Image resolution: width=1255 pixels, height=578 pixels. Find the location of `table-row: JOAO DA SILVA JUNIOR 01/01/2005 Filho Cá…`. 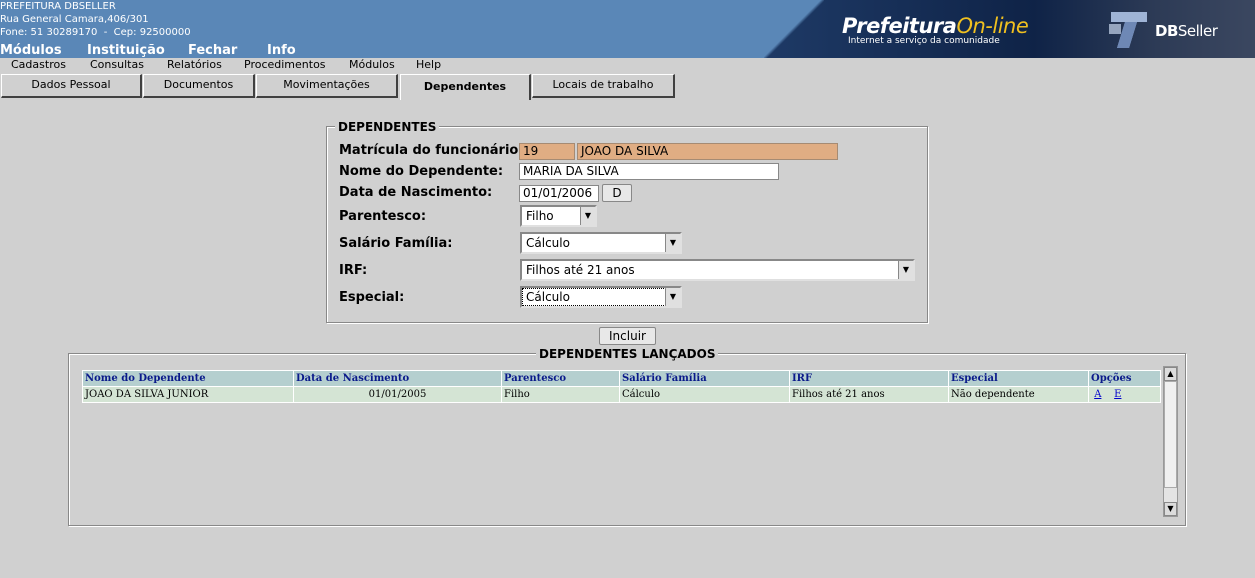

table-row: JOAO DA SILVA JUNIOR 01/01/2005 Filho Cá… is located at coordinates (621, 394).